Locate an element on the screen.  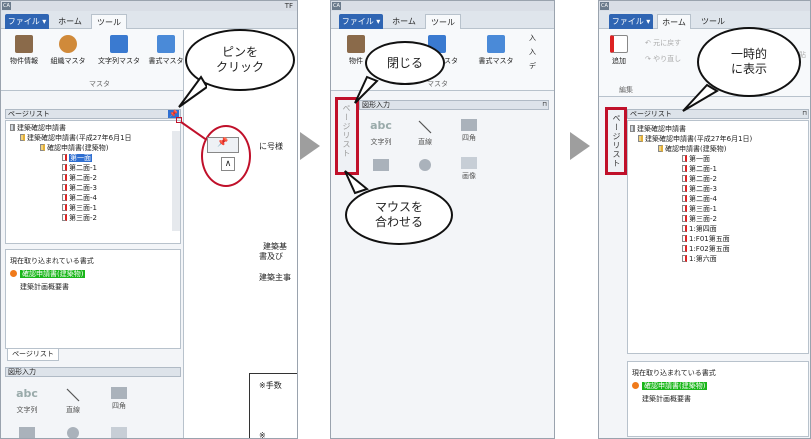
pin-icon-zoomed: 📌 is located at coordinates (223, 145).